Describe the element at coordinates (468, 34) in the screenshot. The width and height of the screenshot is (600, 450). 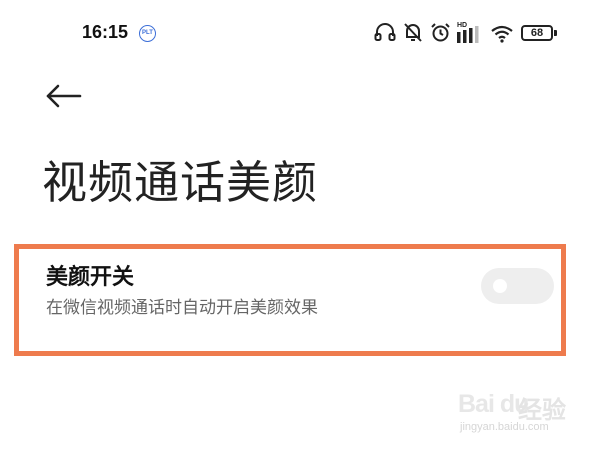
I see `signal-icon` at that location.